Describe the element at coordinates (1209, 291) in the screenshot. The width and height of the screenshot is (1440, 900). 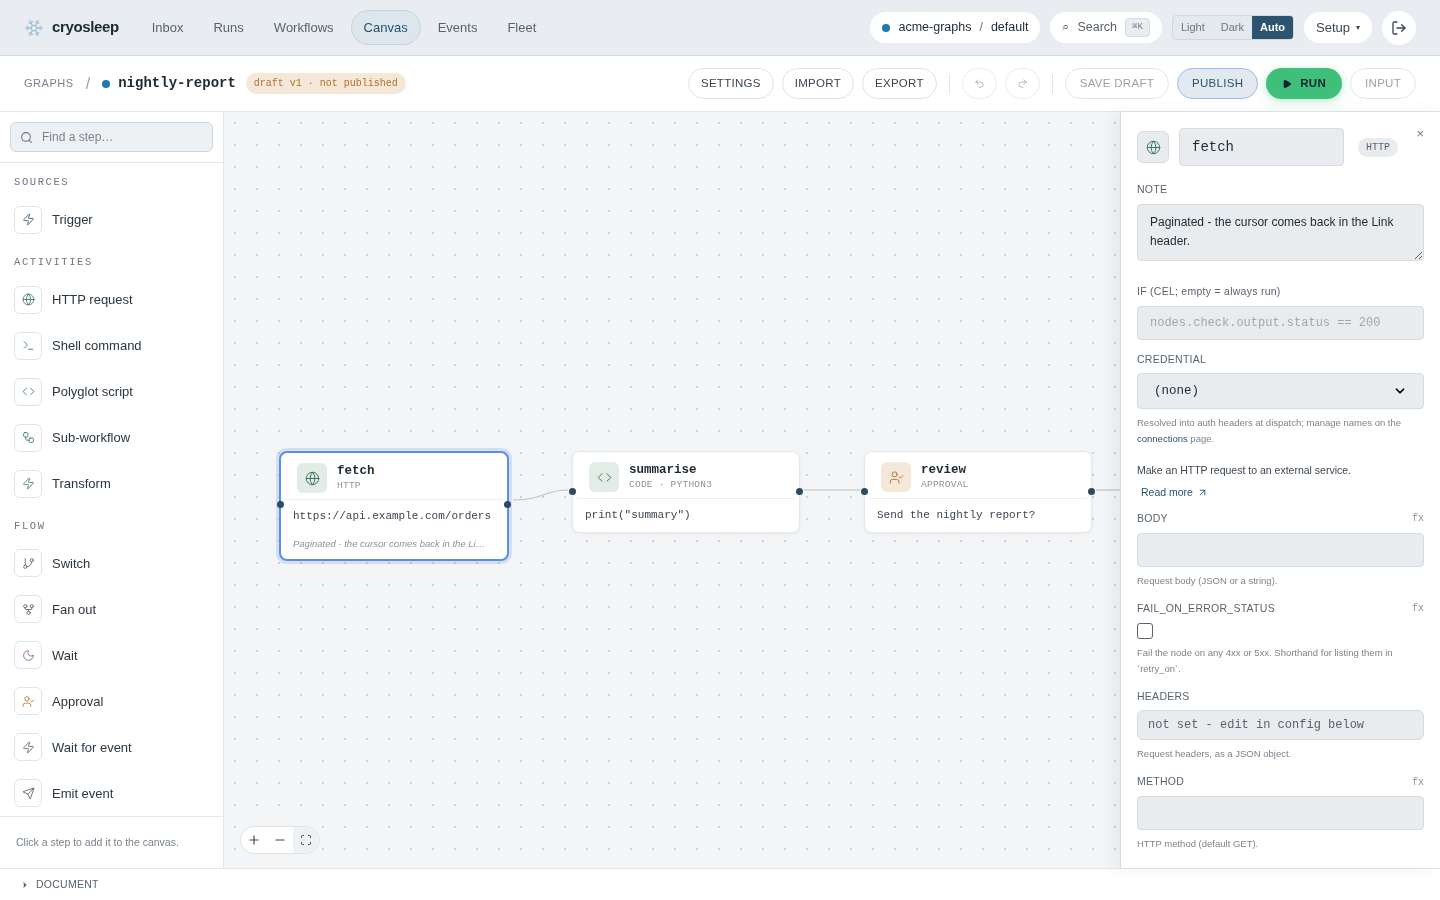
I see `field-label: IF (CEL; empty = always run)` at that location.